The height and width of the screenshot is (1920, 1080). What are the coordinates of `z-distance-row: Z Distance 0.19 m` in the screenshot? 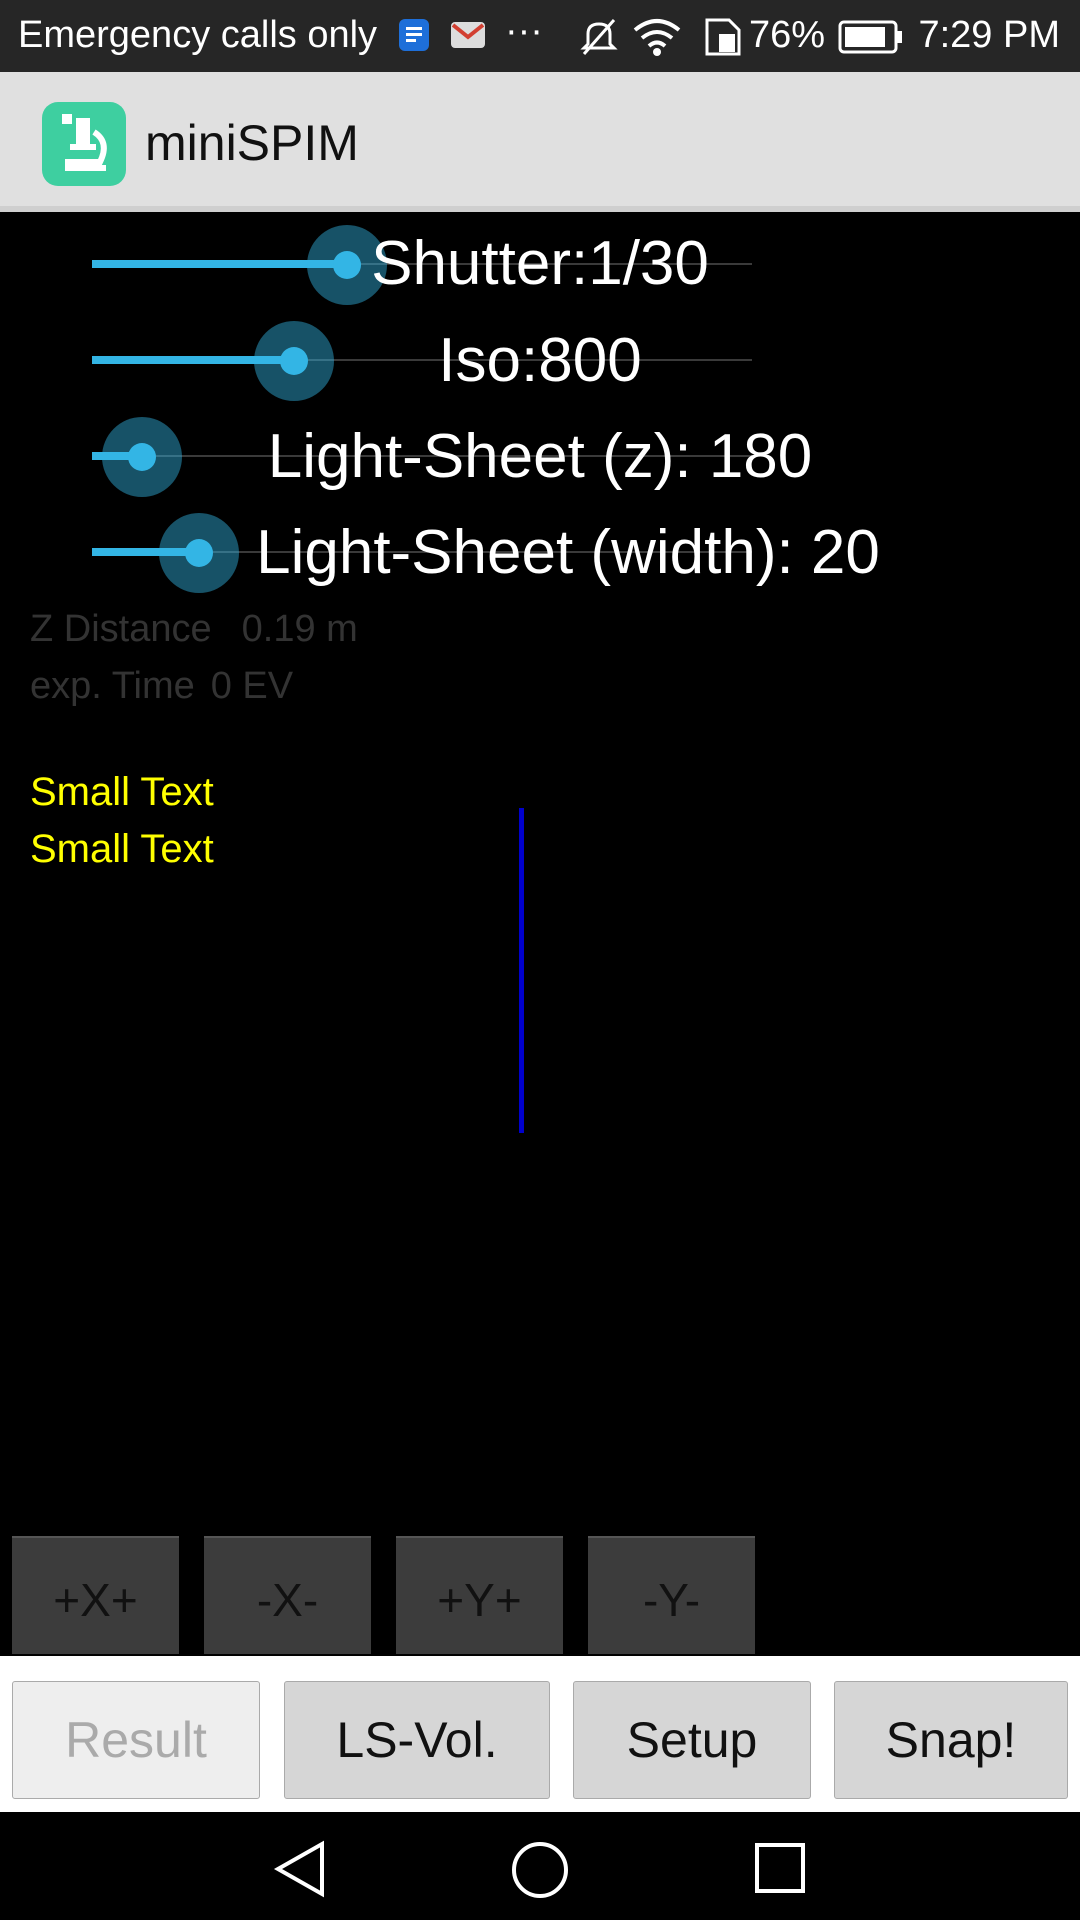 It's located at (194, 629).